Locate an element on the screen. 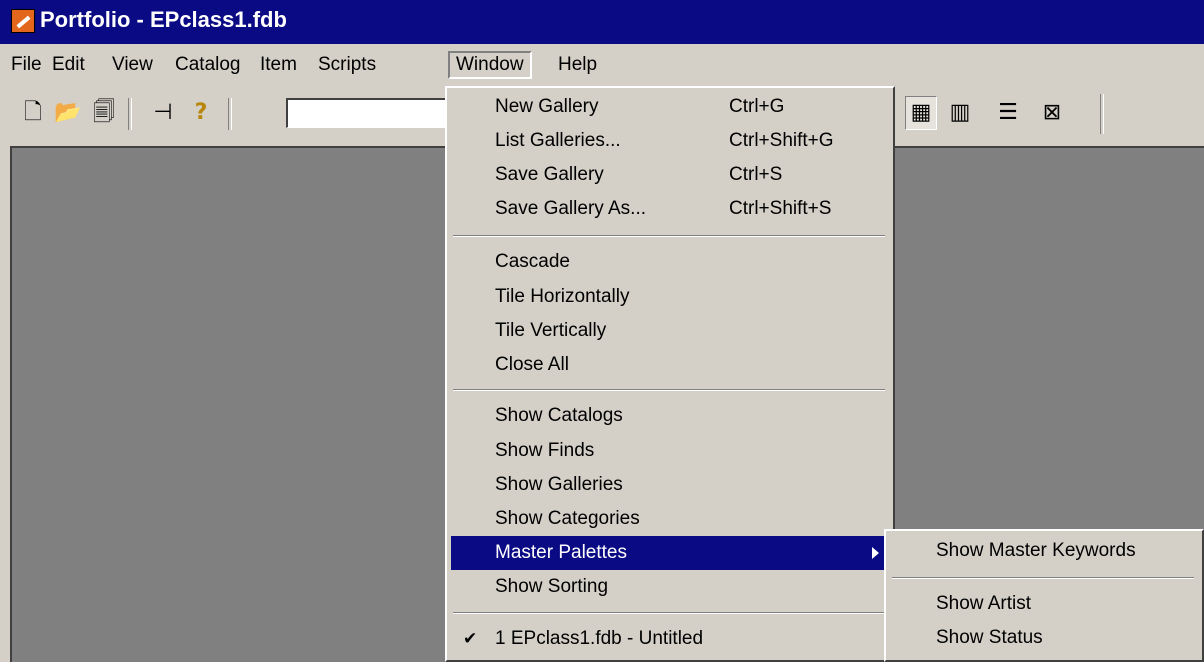  new-document-icon: 🗋 is located at coordinates (33, 113).